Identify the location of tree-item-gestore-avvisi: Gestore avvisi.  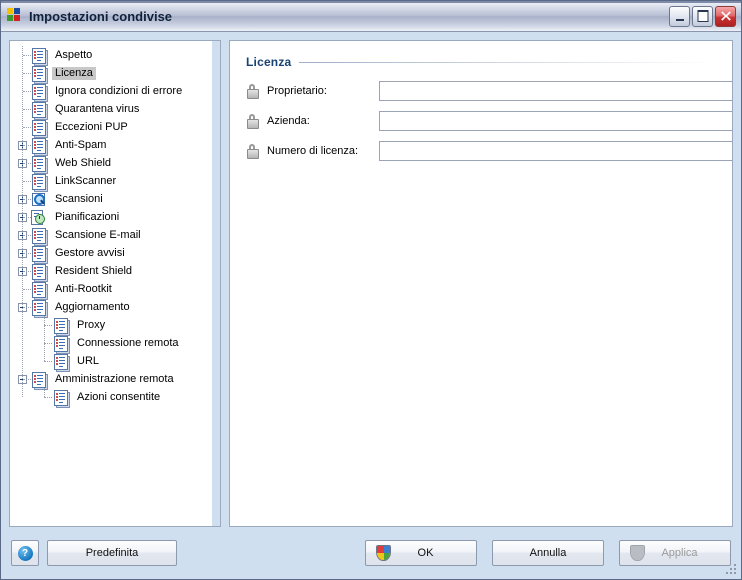
(111, 253).